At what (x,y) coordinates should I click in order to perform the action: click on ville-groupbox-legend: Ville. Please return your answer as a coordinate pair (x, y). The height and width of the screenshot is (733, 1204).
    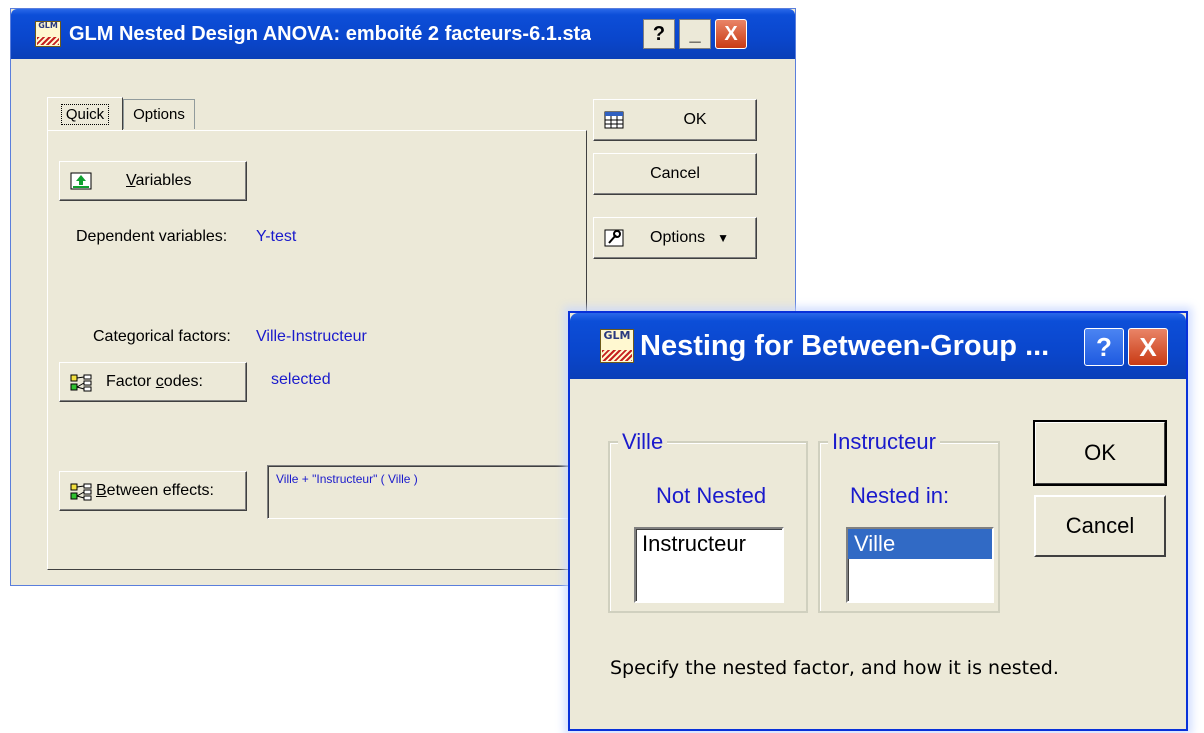
    Looking at the image, I should click on (643, 442).